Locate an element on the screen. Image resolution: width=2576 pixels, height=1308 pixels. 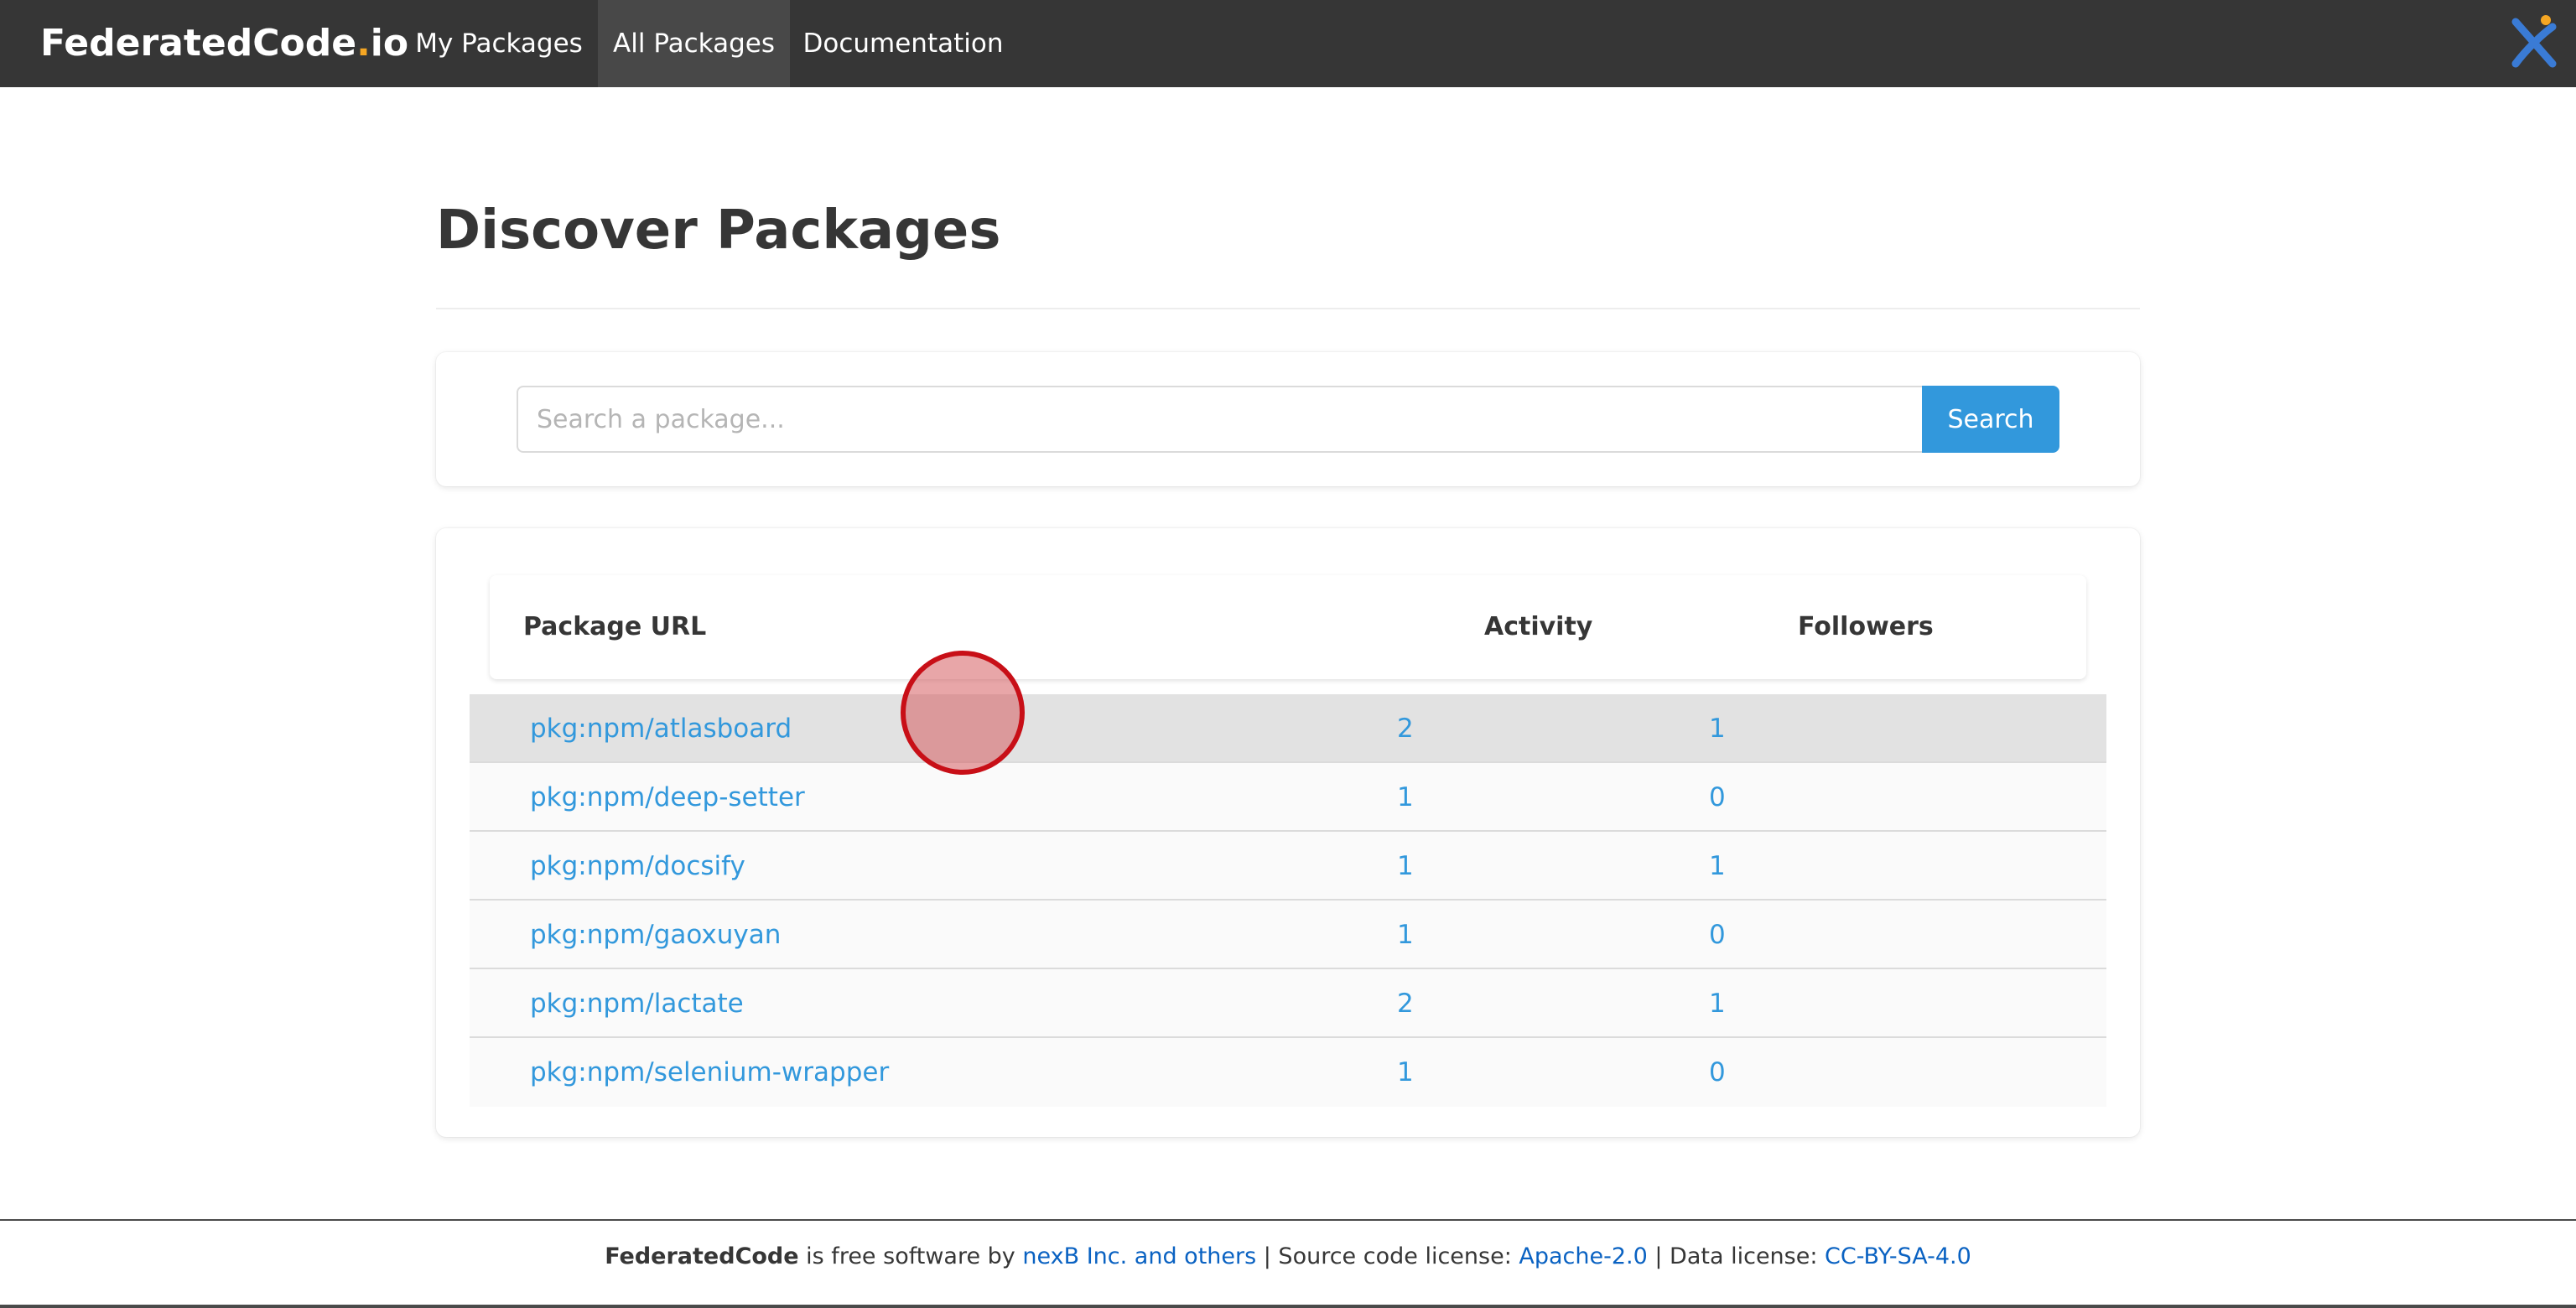
header-activity: Activity is located at coordinates (1538, 627).